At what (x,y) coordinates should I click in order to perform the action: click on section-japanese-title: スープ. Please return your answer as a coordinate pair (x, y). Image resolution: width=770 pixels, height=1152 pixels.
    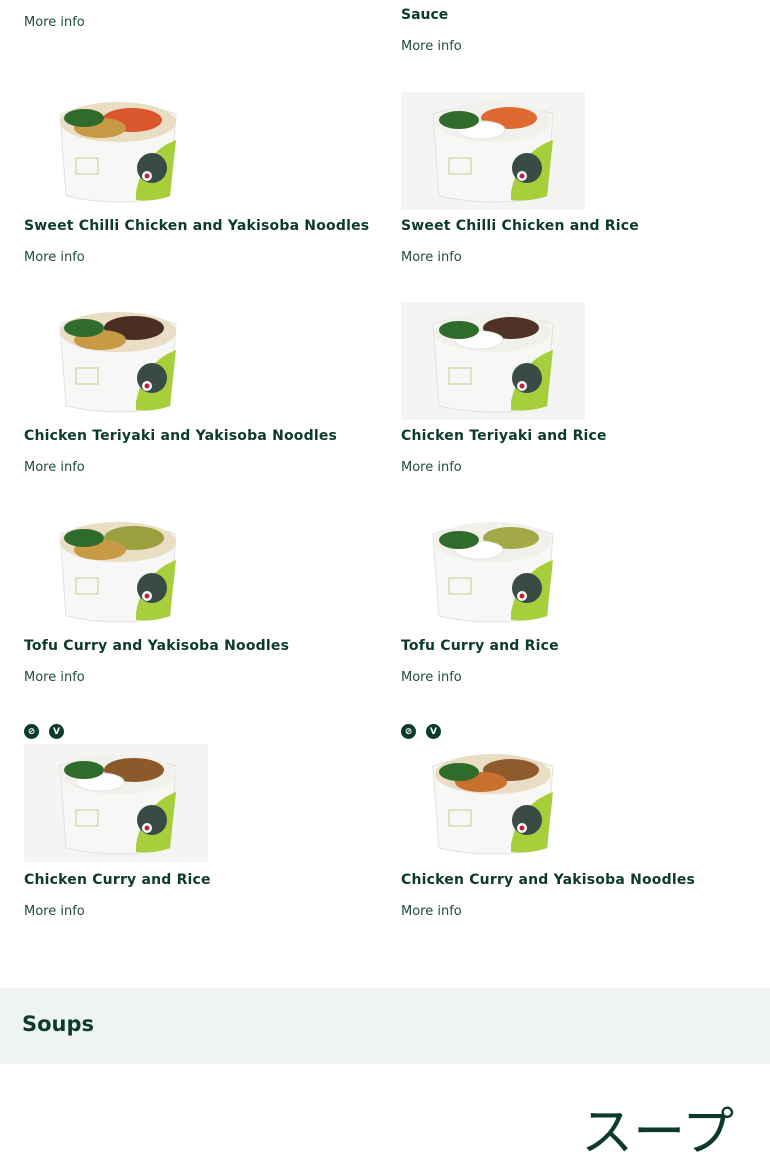
    Looking at the image, I should click on (657, 1127).